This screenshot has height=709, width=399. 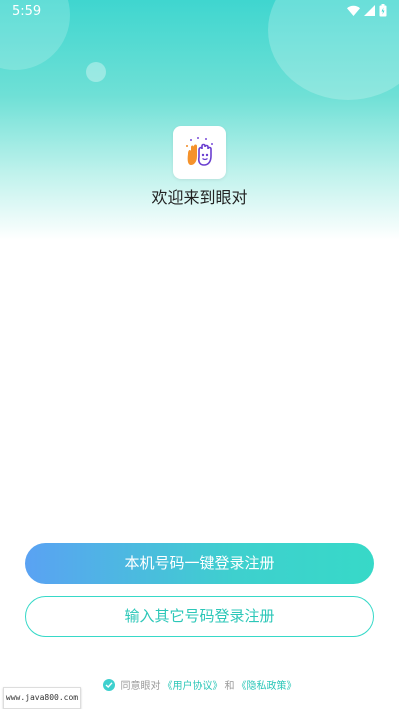 I want to click on welcome-title: 欢迎来到眼对, so click(x=199, y=197).